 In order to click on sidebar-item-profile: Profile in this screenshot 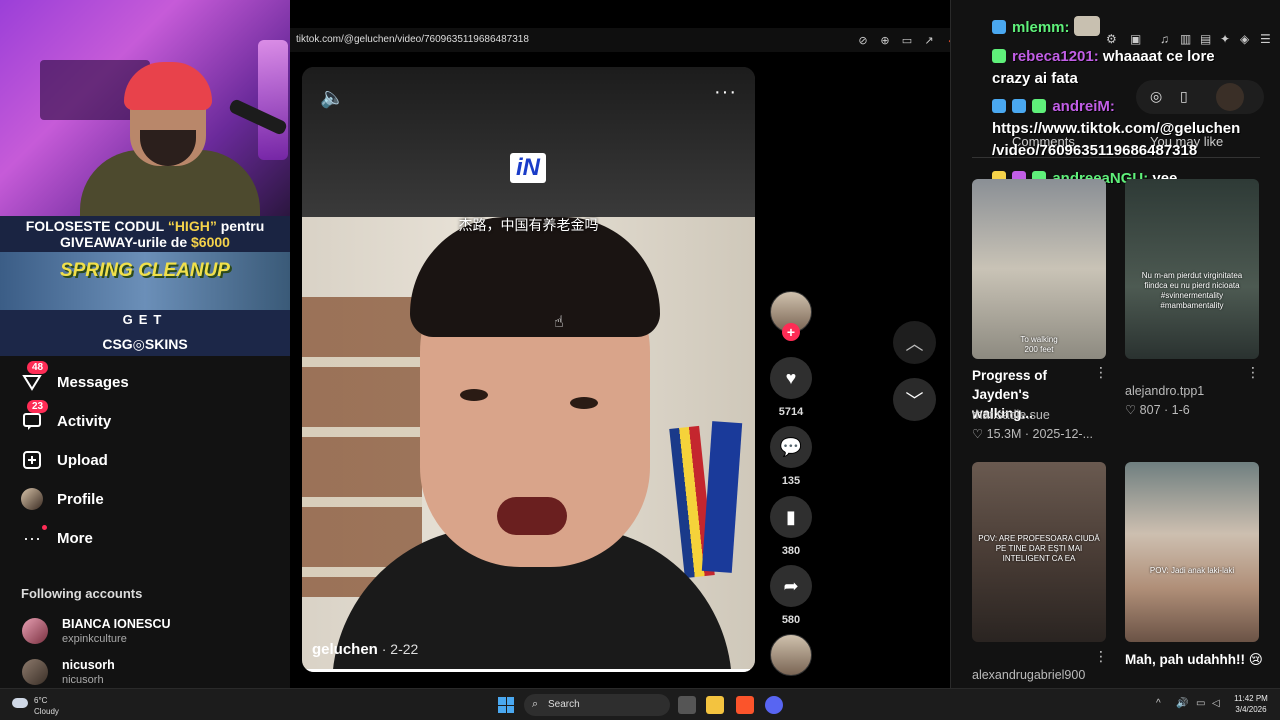, I will do `click(62, 499)`.